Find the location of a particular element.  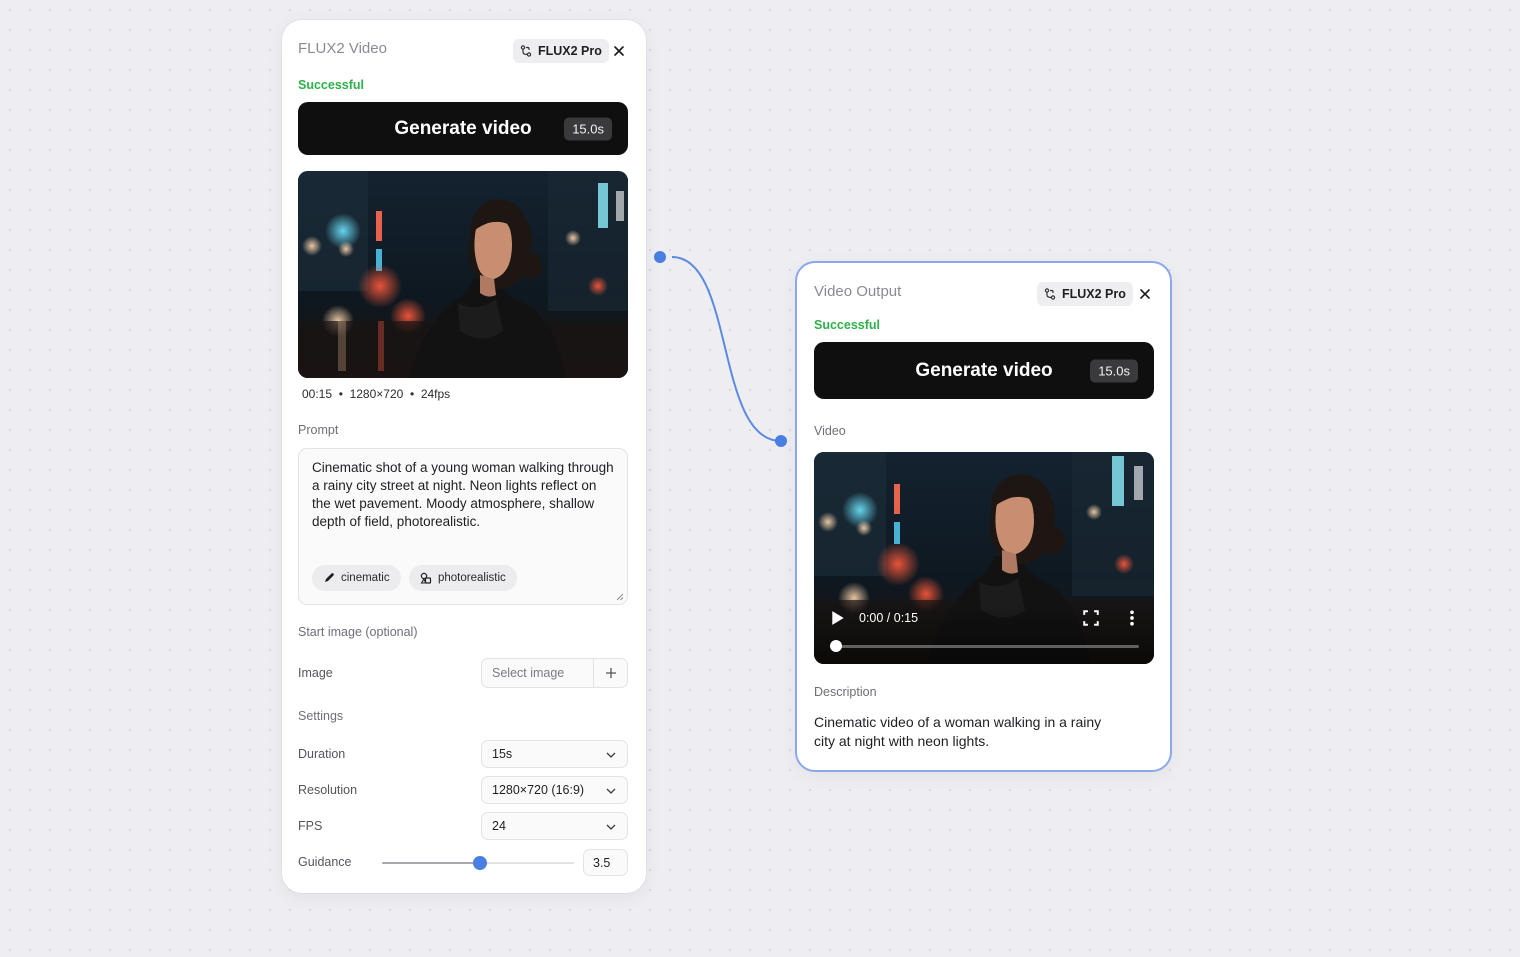

fps-select: 24 is located at coordinates (554, 826).